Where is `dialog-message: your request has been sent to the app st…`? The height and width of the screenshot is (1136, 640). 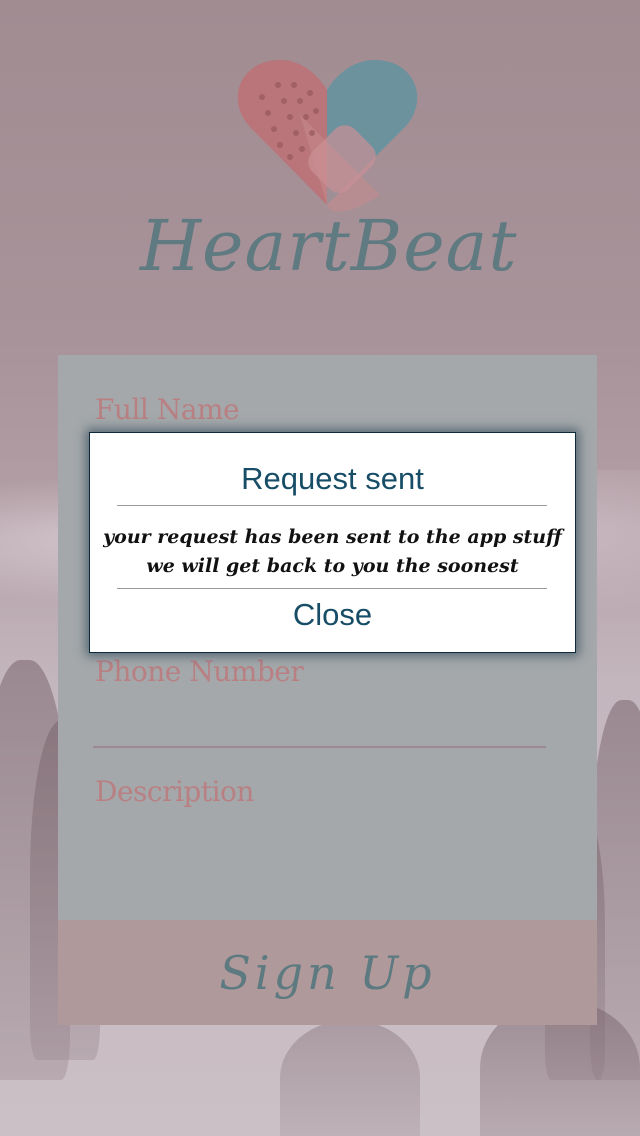
dialog-message: your request has been sent to the app st… is located at coordinates (332, 552).